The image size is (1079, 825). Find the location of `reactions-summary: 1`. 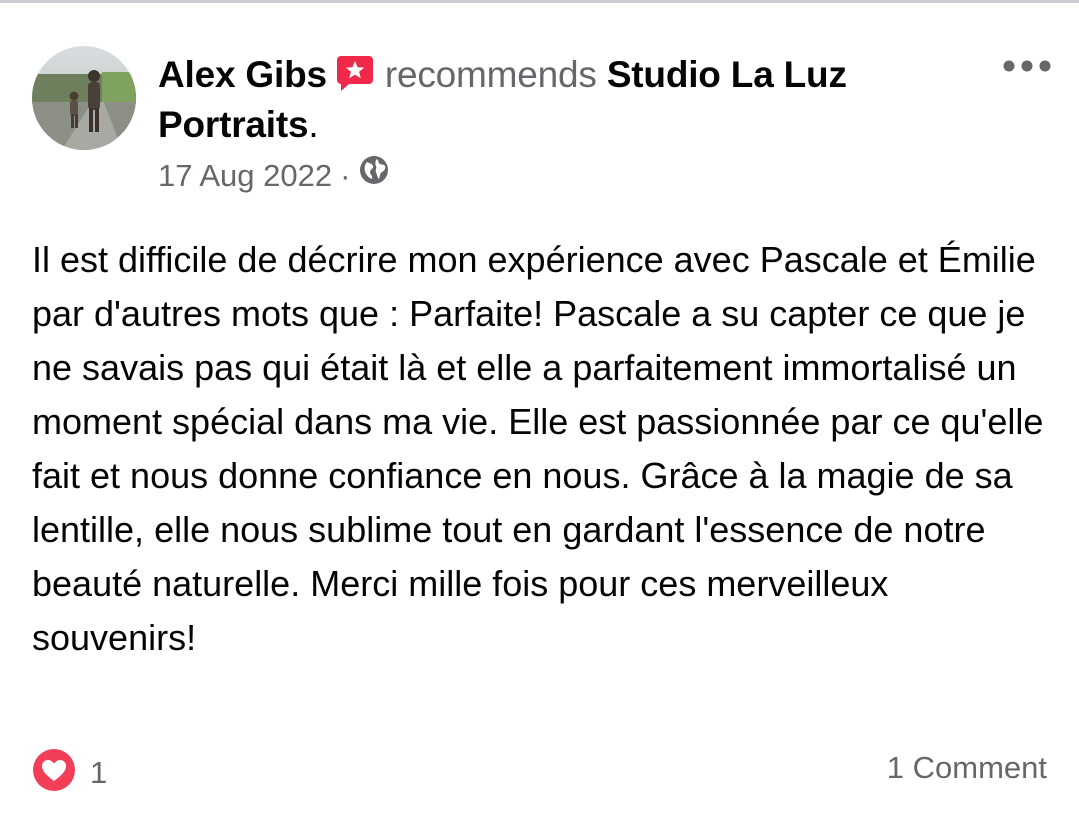

reactions-summary: 1 is located at coordinates (69, 772).